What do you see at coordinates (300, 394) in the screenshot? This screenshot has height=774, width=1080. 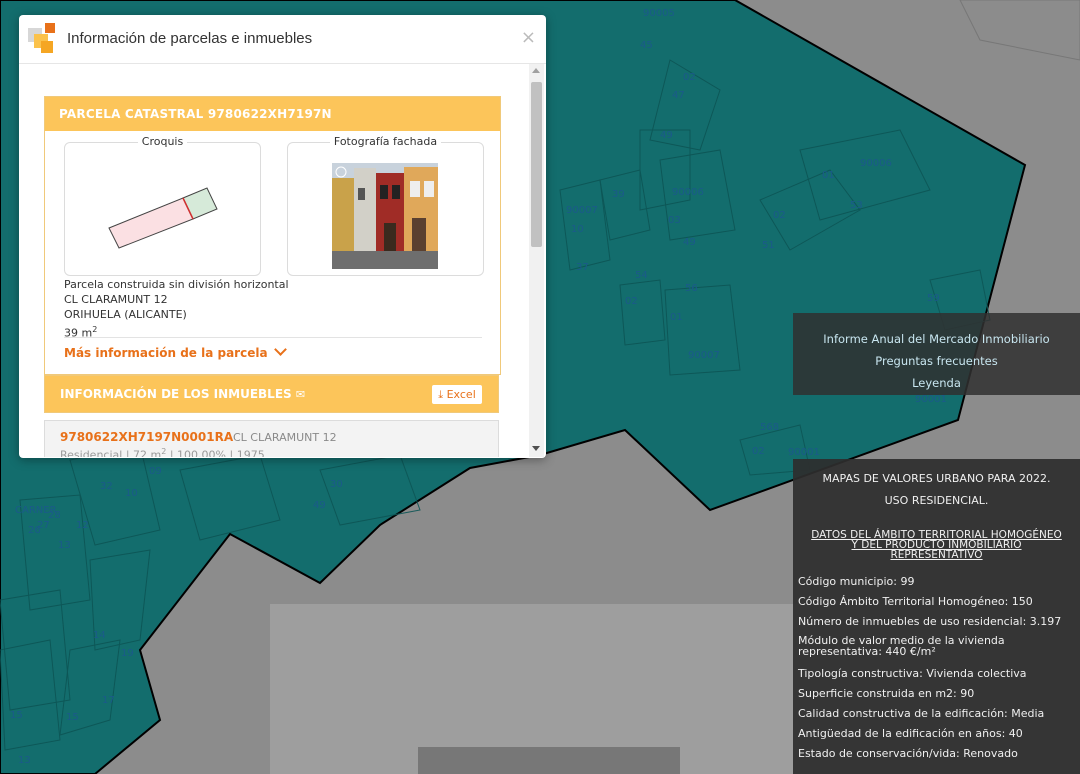 I see `comment-icon: ✉` at bounding box center [300, 394].